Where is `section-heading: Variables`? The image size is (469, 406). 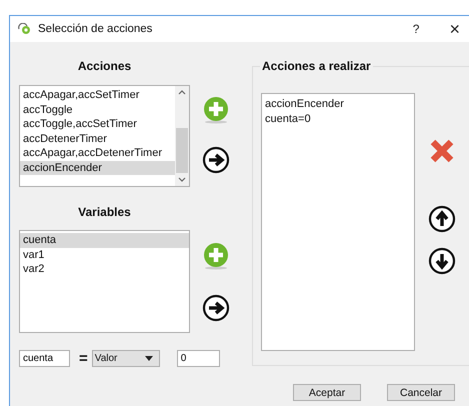 section-heading: Variables is located at coordinates (104, 212).